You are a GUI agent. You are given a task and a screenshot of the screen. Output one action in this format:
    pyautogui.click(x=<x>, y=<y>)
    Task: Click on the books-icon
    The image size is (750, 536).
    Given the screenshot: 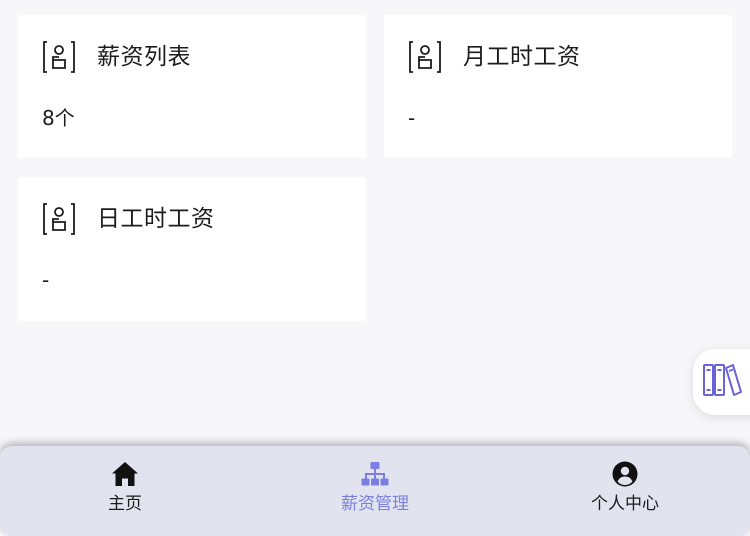 What is the action you would take?
    pyautogui.click(x=722, y=382)
    